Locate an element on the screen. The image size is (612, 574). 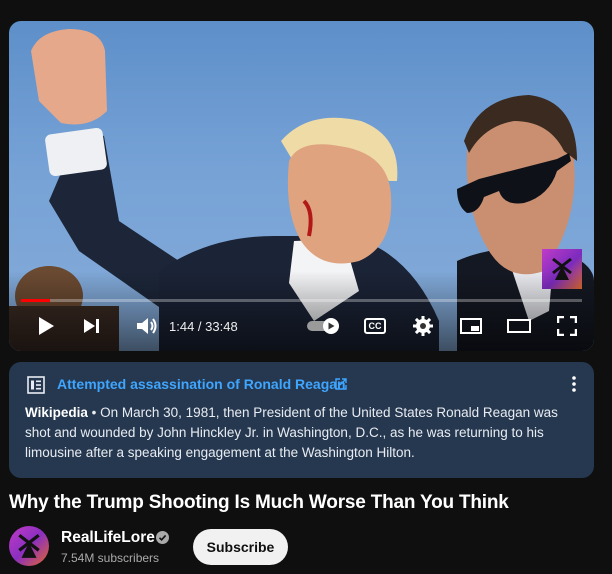
play-button is located at coordinates (46, 326).